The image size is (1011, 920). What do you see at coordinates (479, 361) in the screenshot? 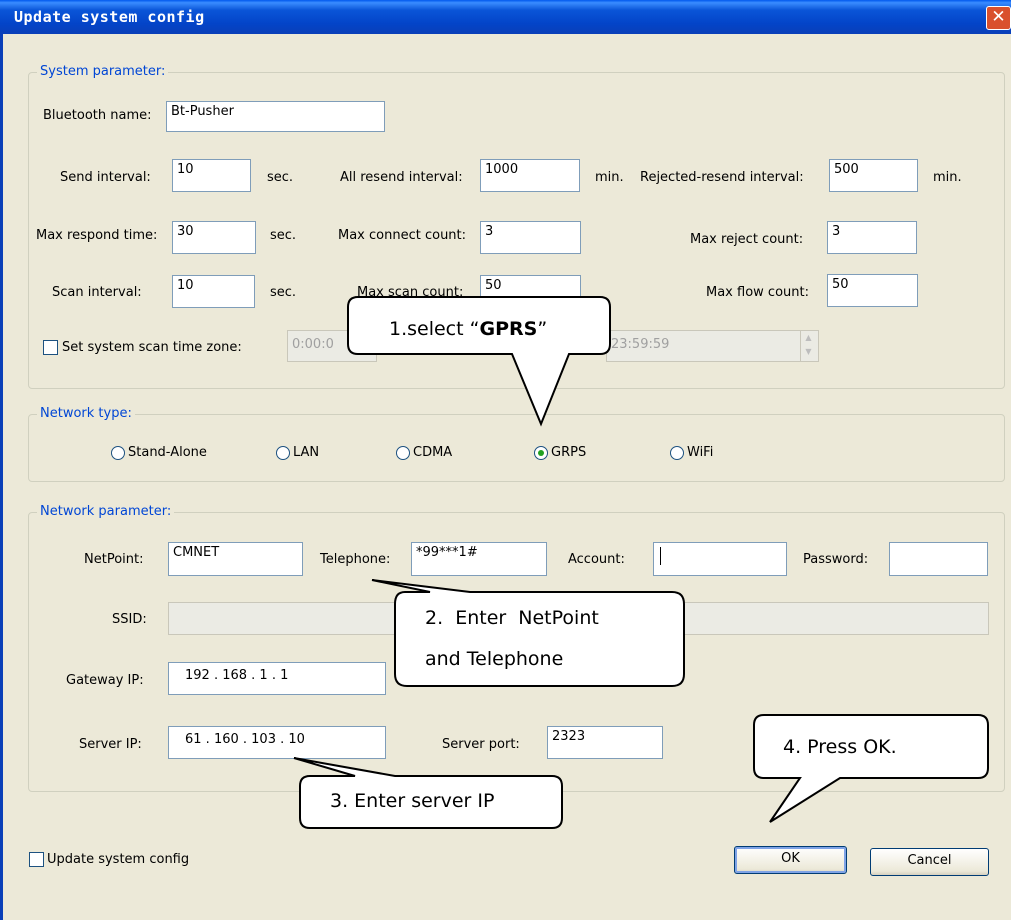
I see `callout-1-bubble` at bounding box center [479, 361].